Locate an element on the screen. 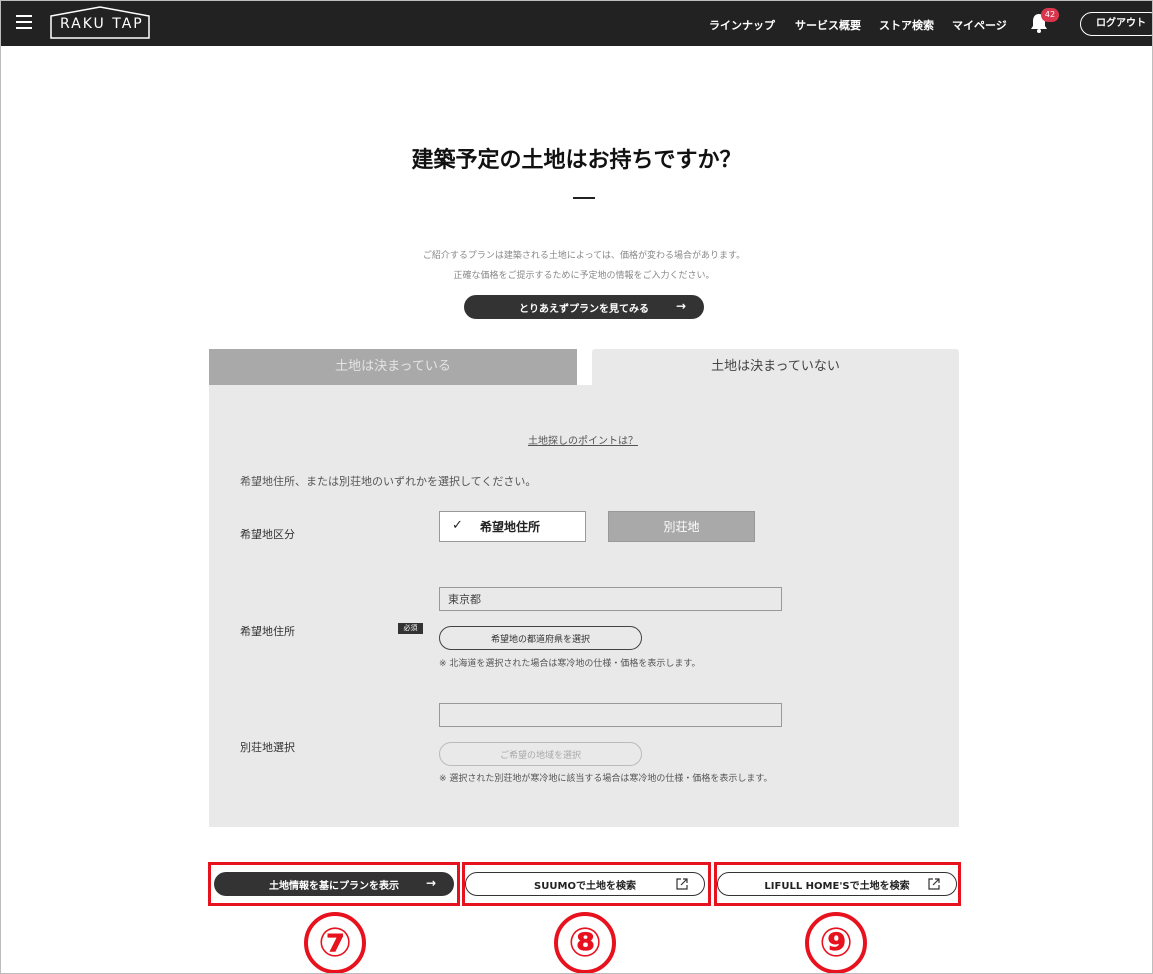 The height and width of the screenshot is (974, 1153). annotation-number-8: ⑧ is located at coordinates (585, 943).